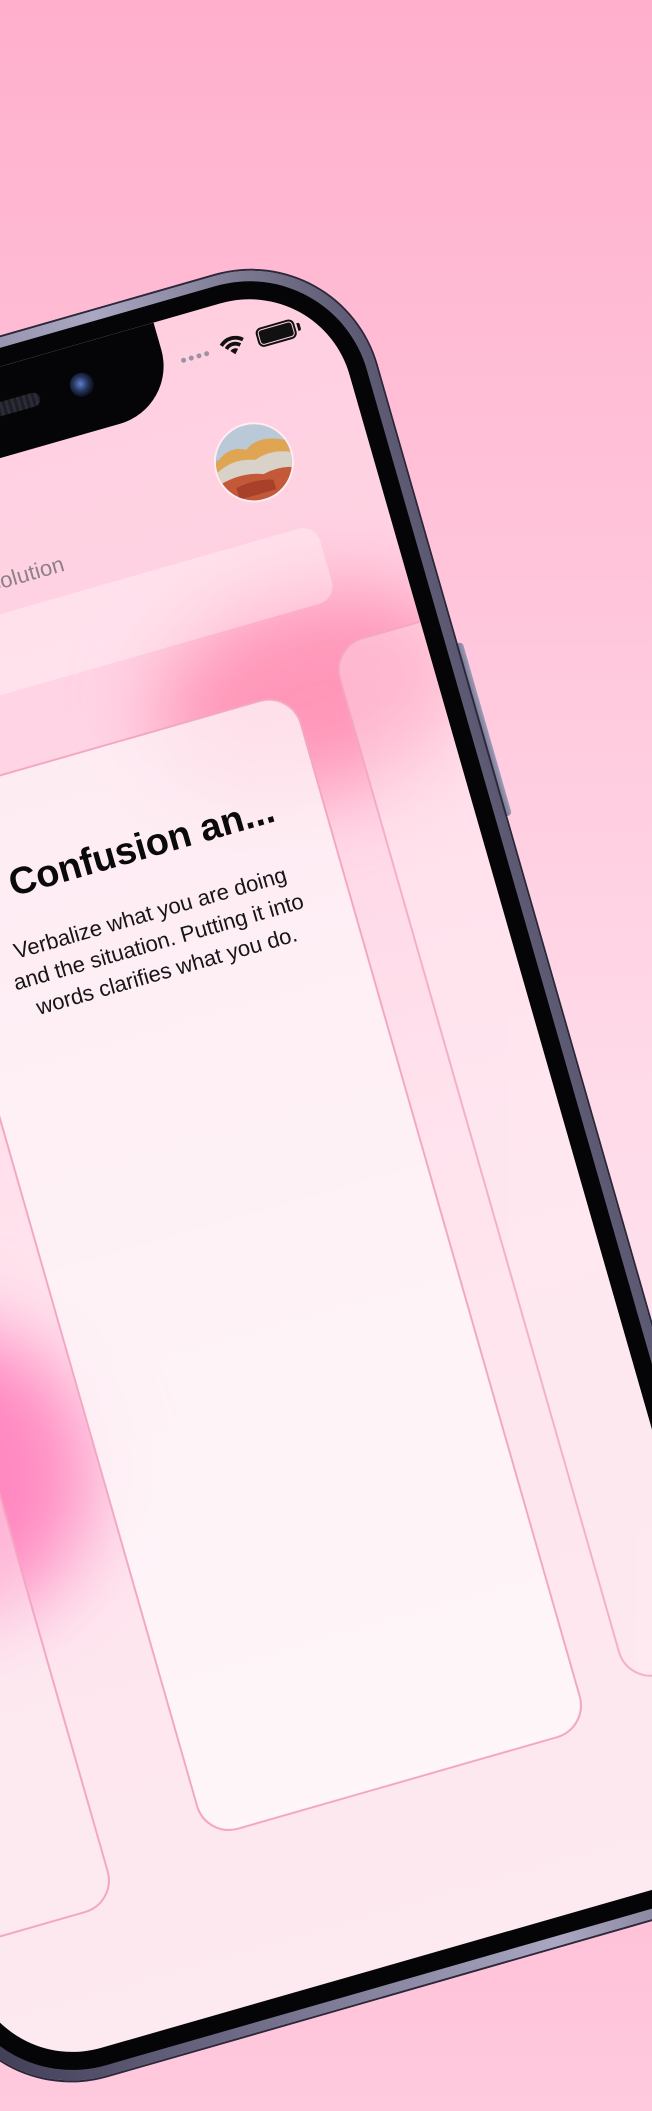  Describe the element at coordinates (195, 356) in the screenshot. I see `signal-icon` at that location.